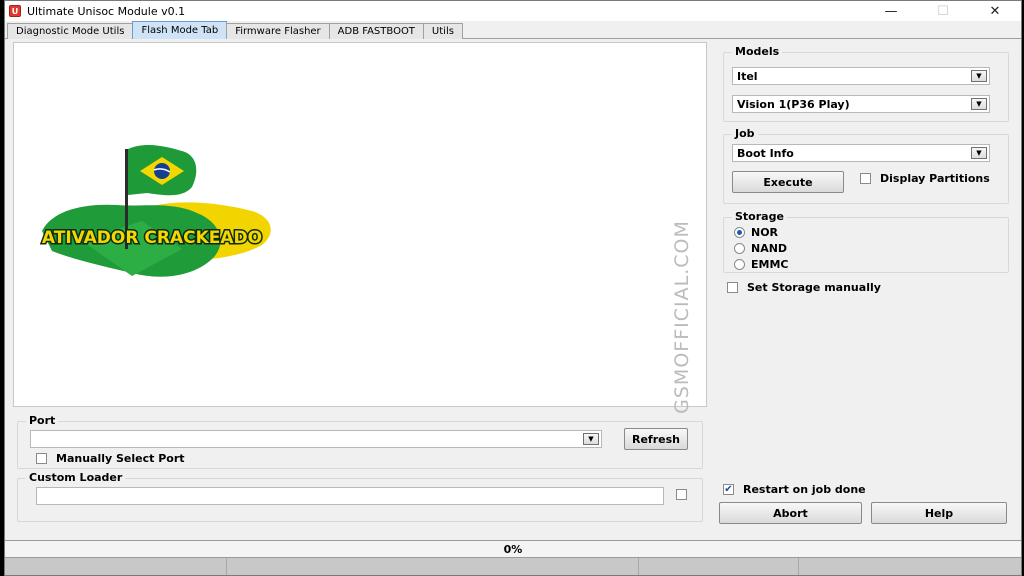 Image resolution: width=1024 pixels, height=576 pixels. I want to click on models-group: Models Itel ▼ Vision 1(P36 Play) ▼, so click(866, 83).